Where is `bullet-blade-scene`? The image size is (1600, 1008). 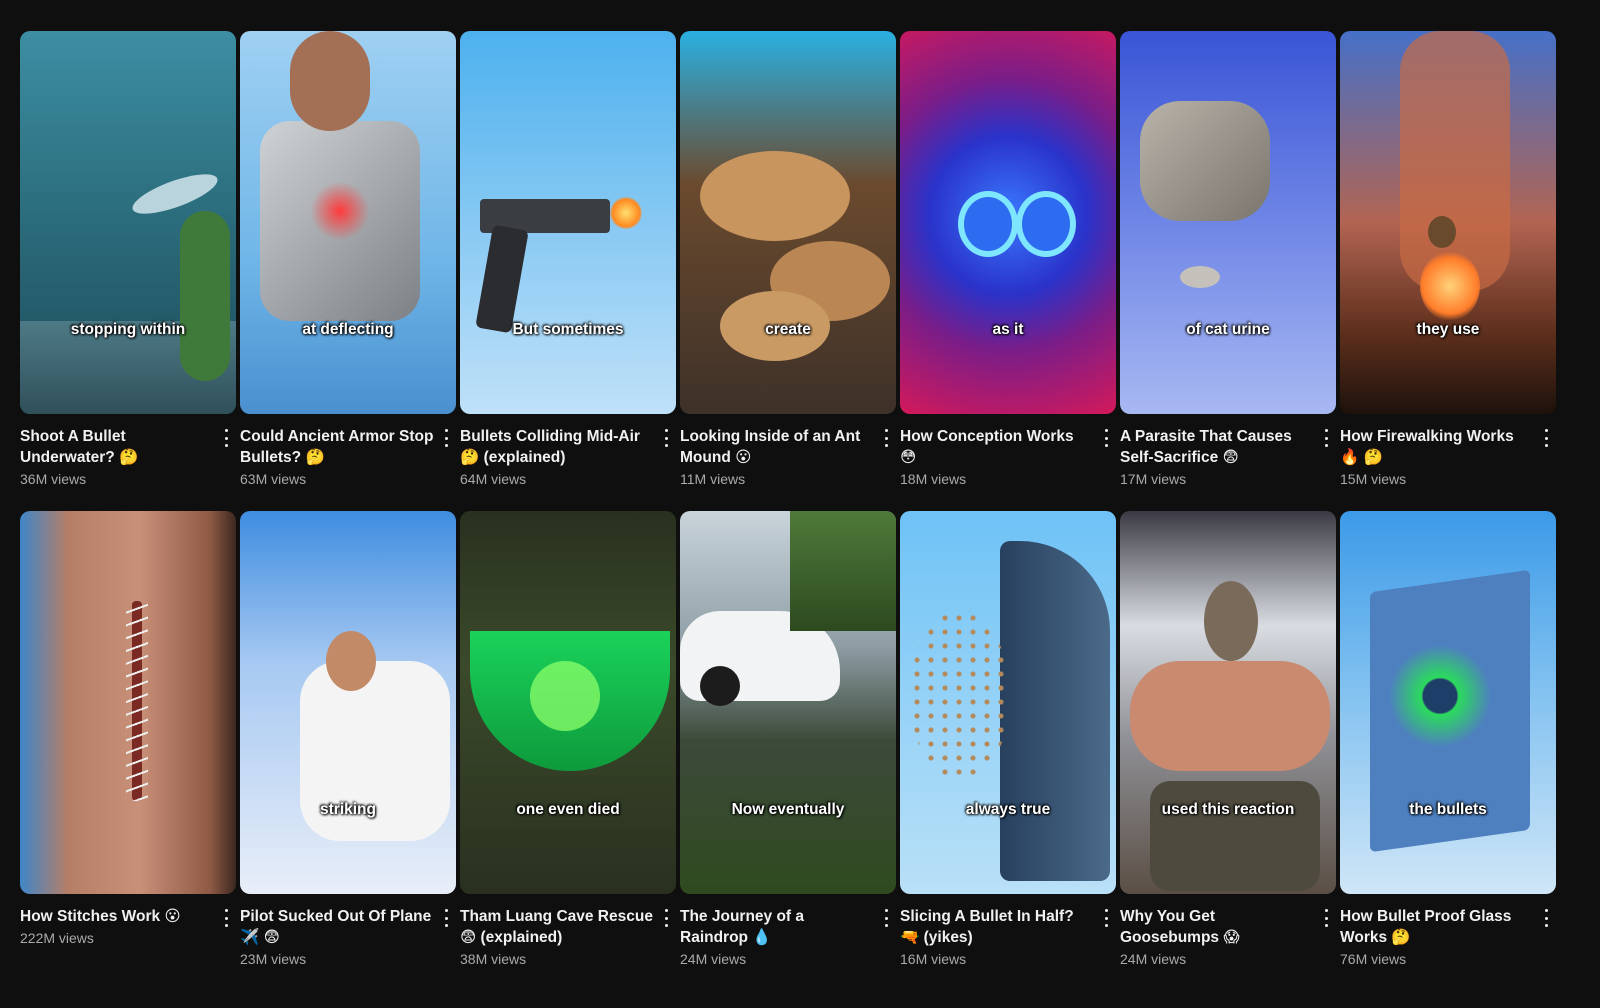
bullet-blade-scene is located at coordinates (1008, 702).